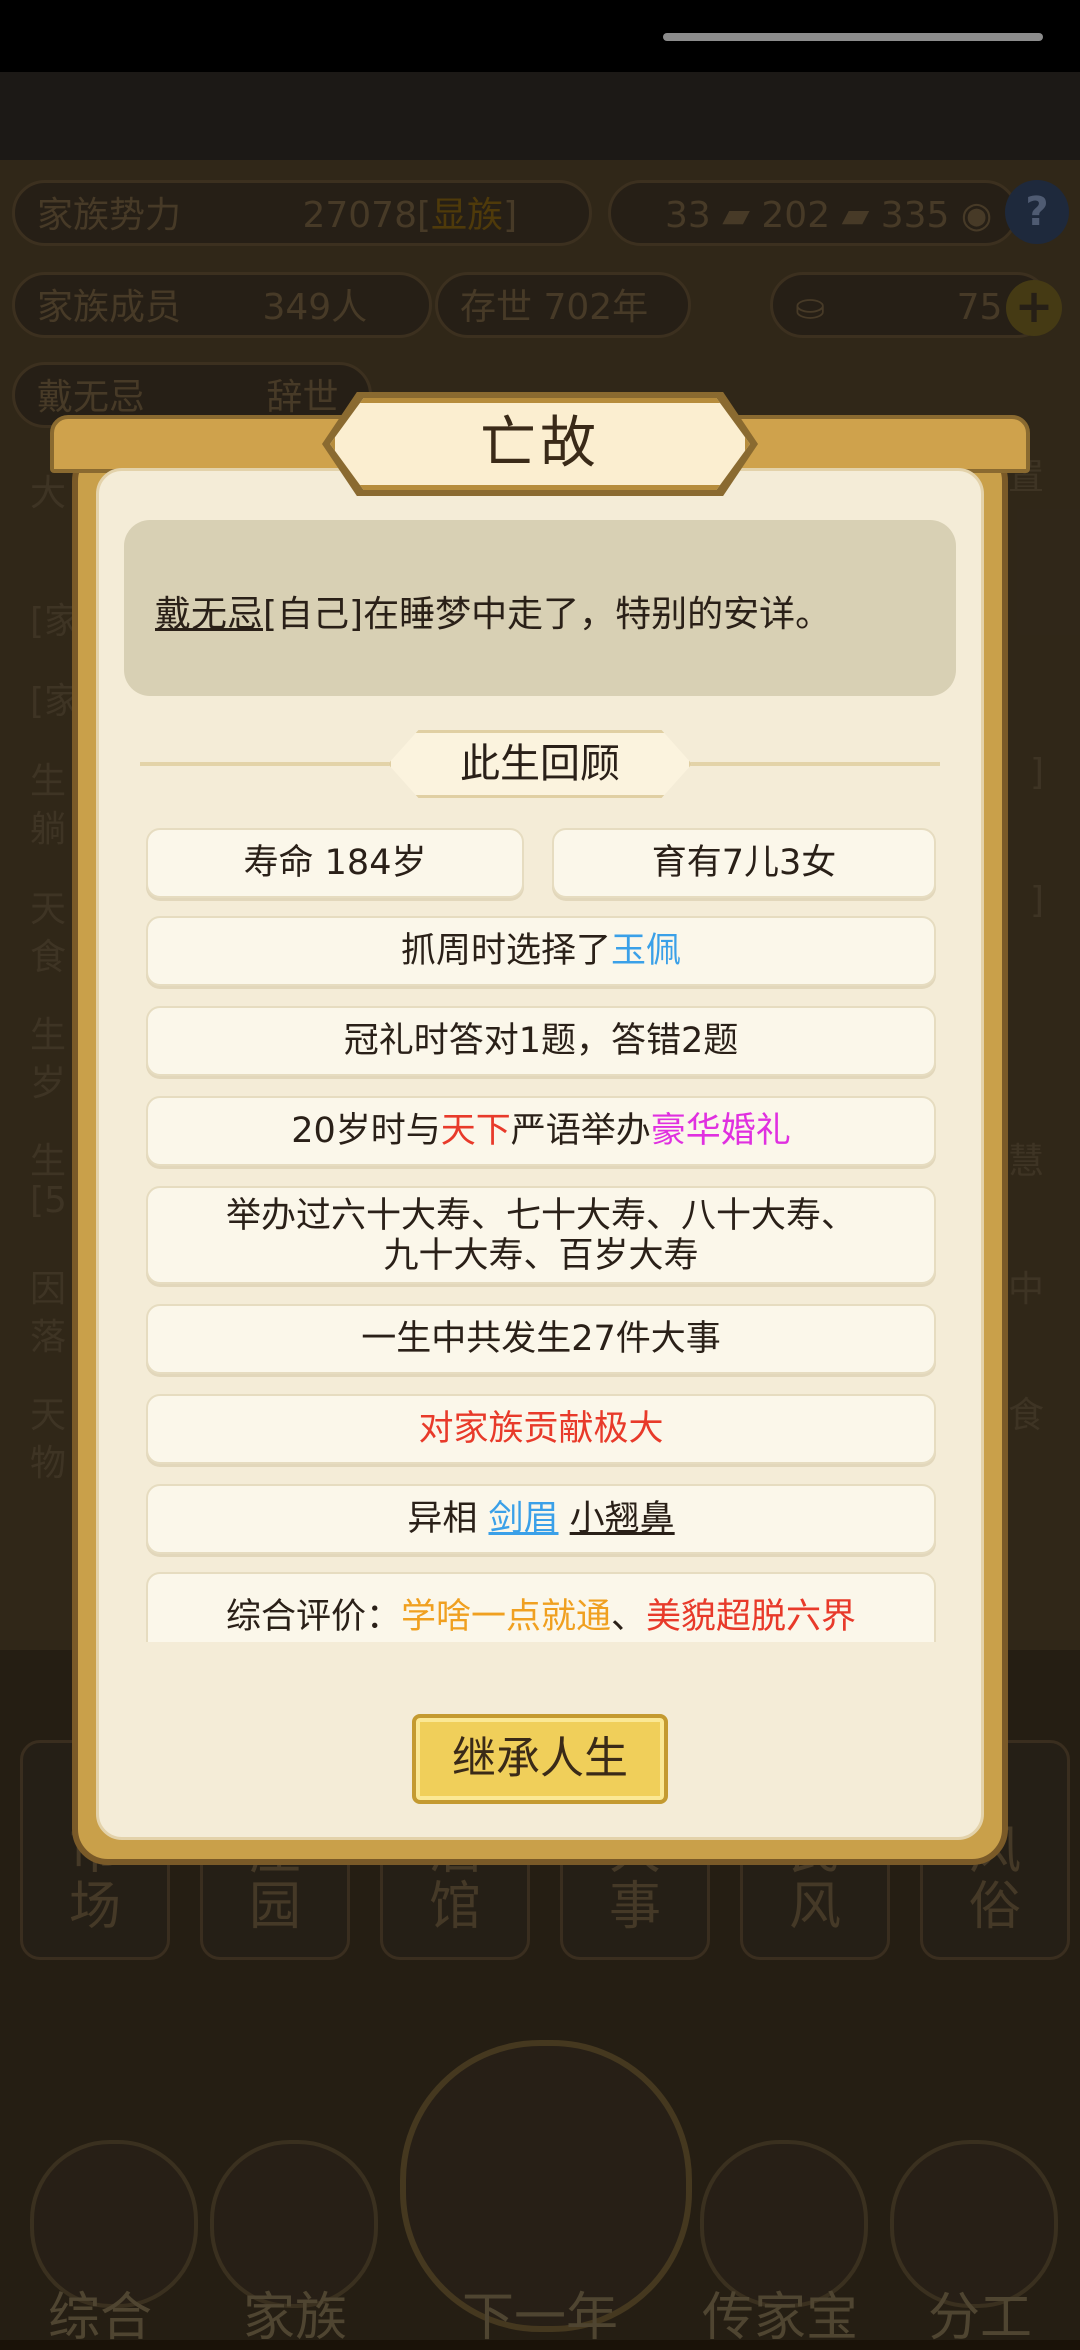  I want to click on death-message: 戴无忌[自己]在睡梦中走了，特别的安详。, so click(493, 611).